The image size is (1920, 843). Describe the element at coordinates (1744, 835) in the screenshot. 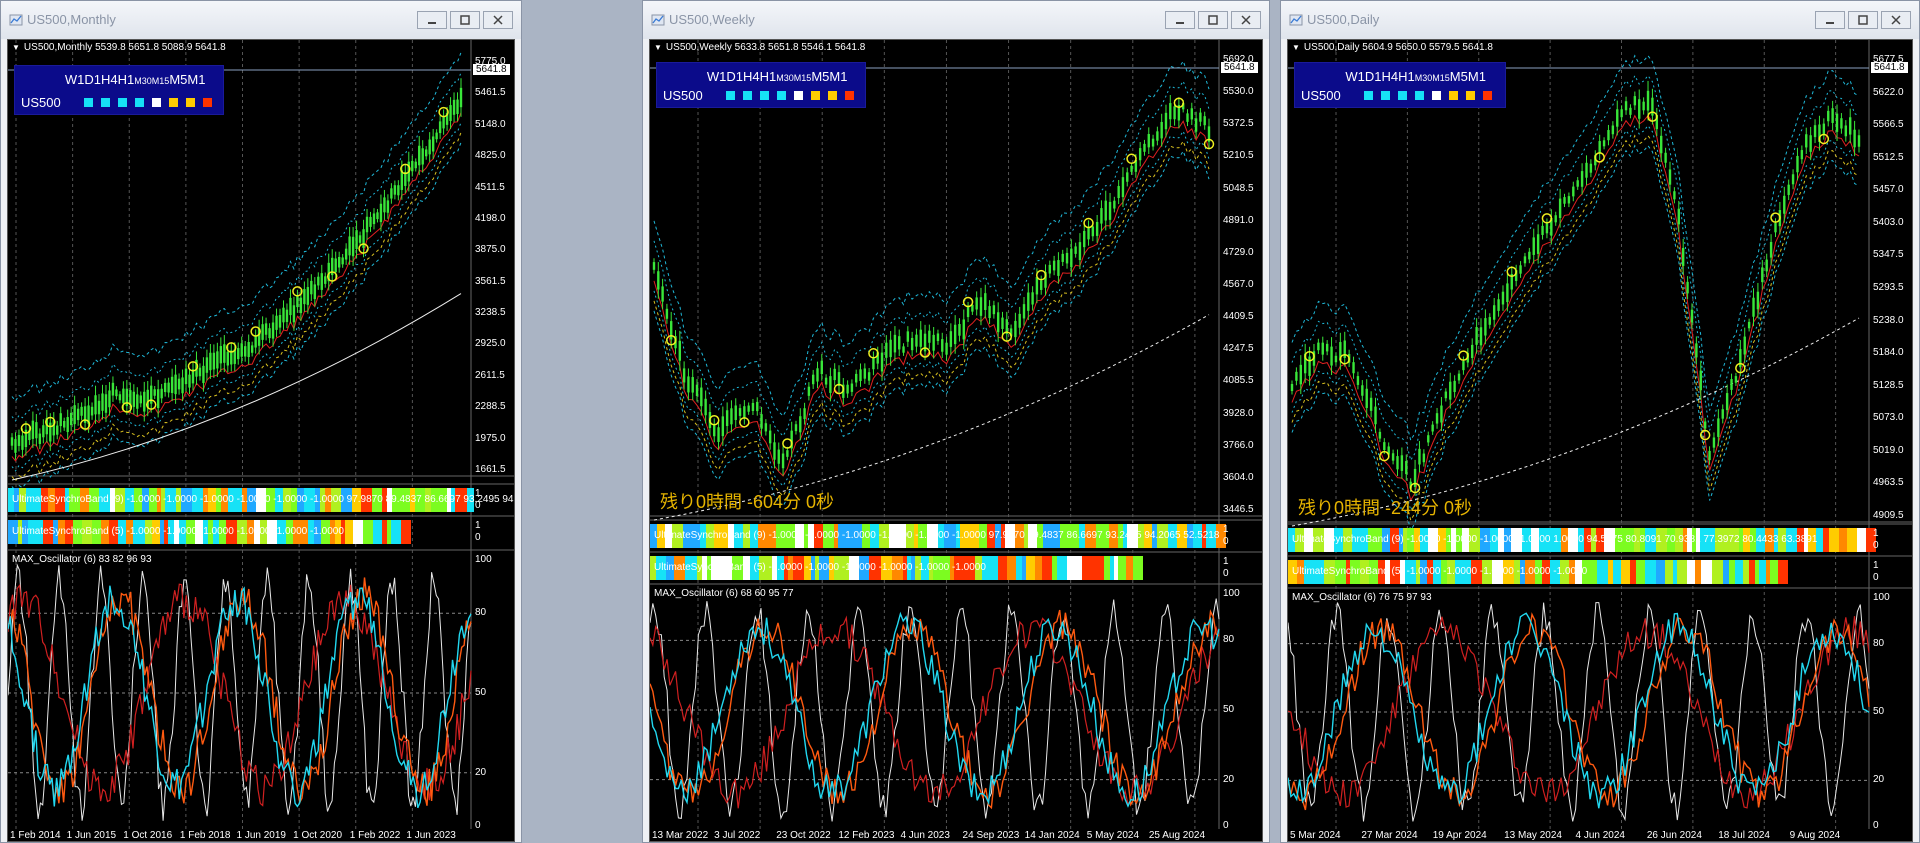

I see `date-axis-label: 18 Jul 2024` at that location.